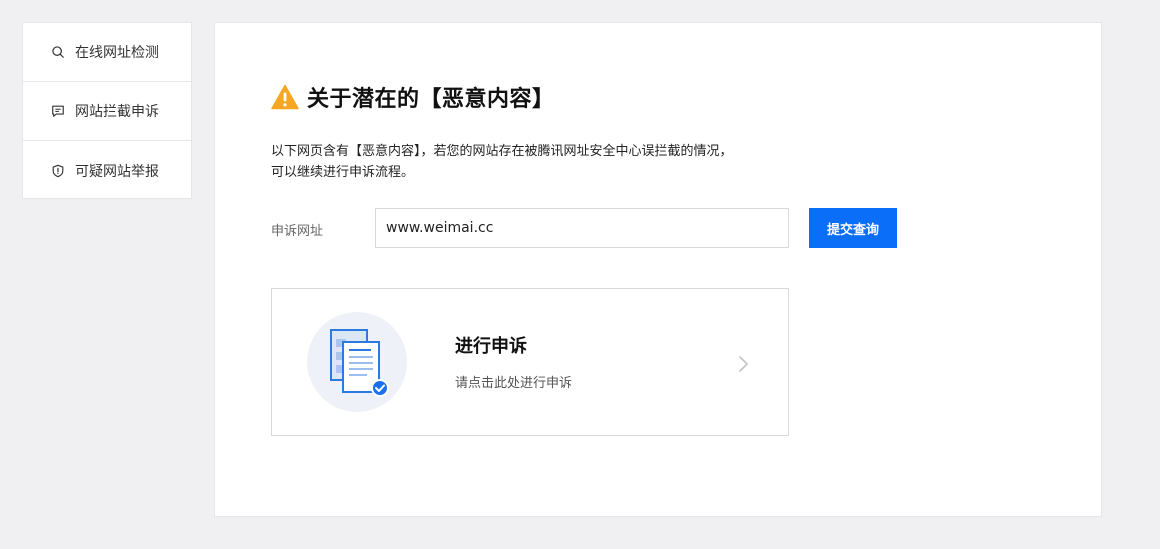  Describe the element at coordinates (117, 53) in the screenshot. I see `sidebar-item-label: 在线网址检测` at that location.